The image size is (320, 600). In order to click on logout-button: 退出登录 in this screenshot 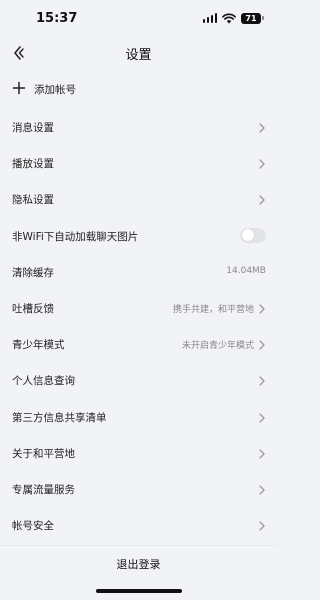, I will do `click(138, 565)`.